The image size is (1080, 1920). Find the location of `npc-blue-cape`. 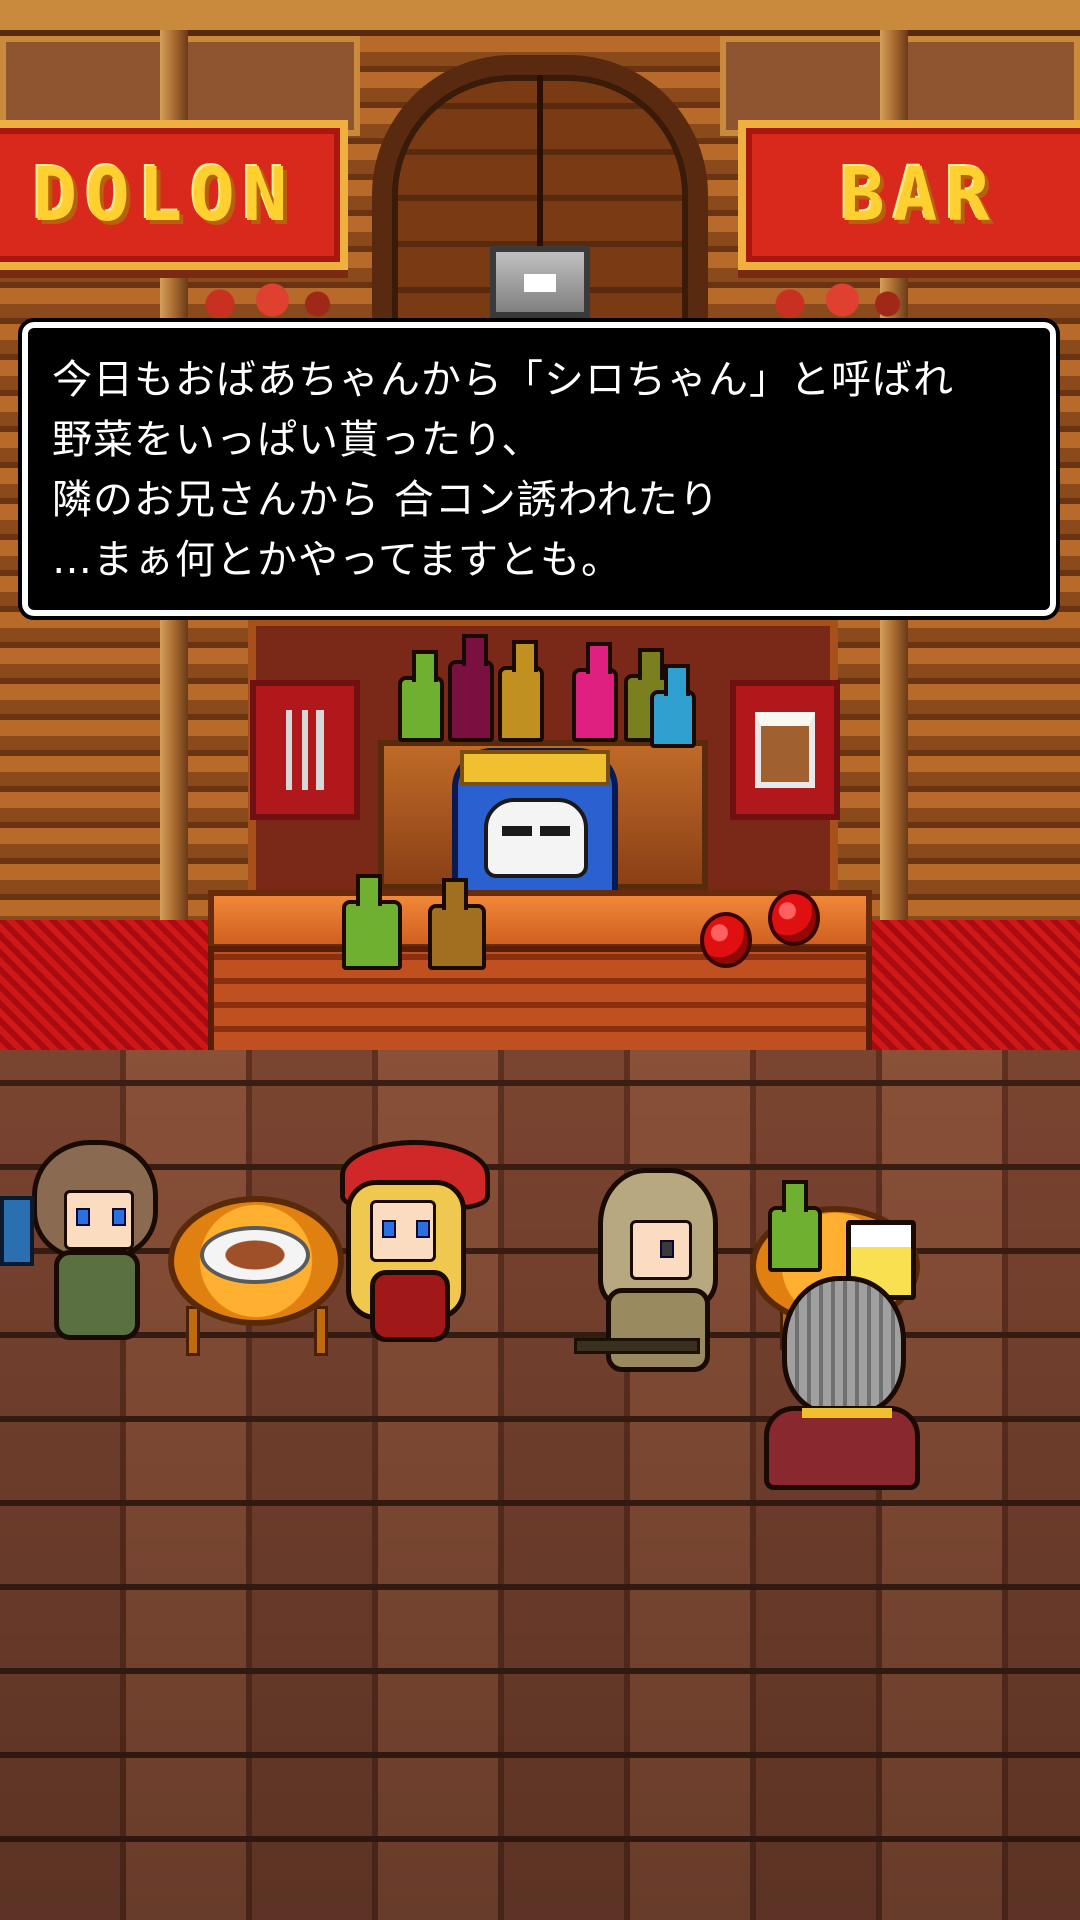

npc-blue-cape is located at coordinates (17, 1231).